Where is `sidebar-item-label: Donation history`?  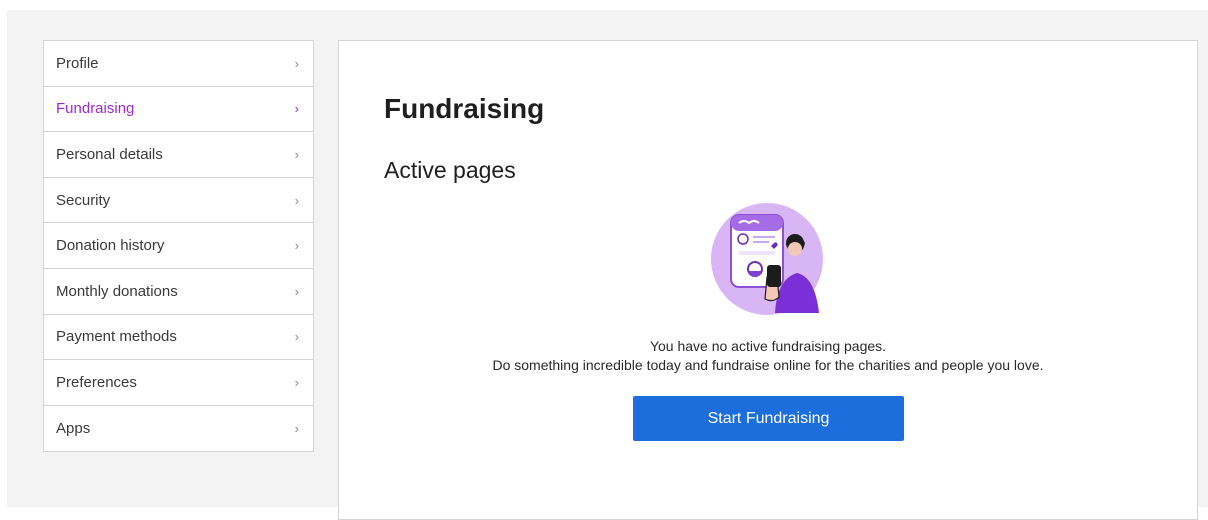 sidebar-item-label: Donation history is located at coordinates (110, 246).